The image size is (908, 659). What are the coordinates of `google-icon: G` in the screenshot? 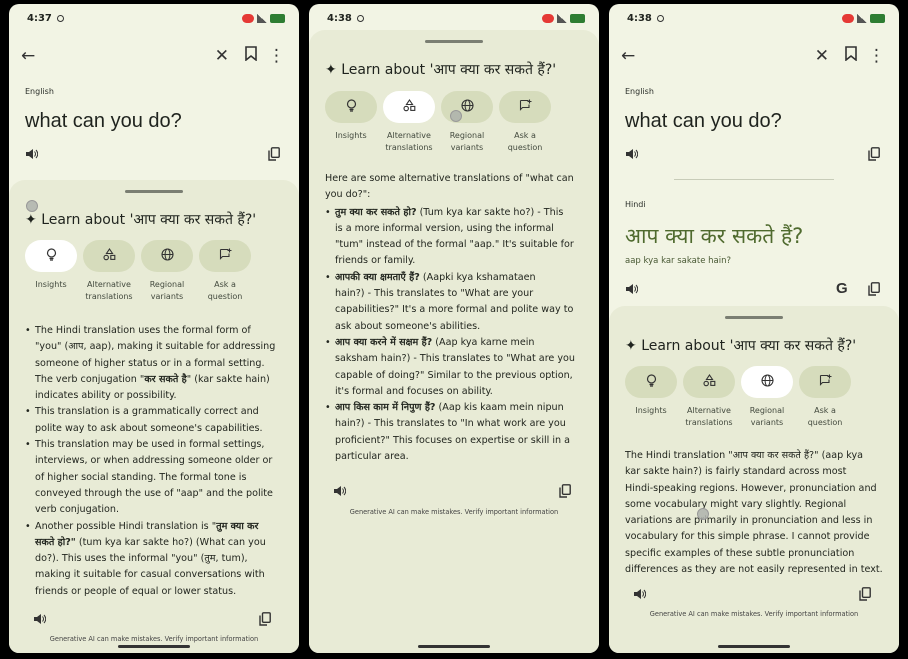 It's located at (842, 288).